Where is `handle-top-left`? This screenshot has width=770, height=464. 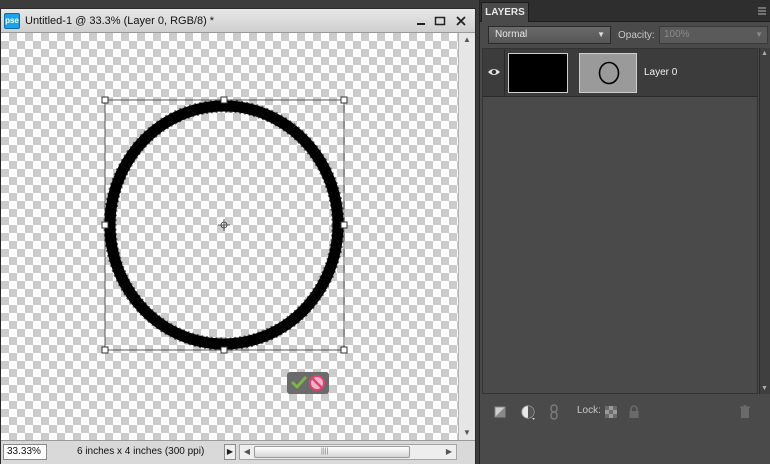
handle-top-left is located at coordinates (105, 100).